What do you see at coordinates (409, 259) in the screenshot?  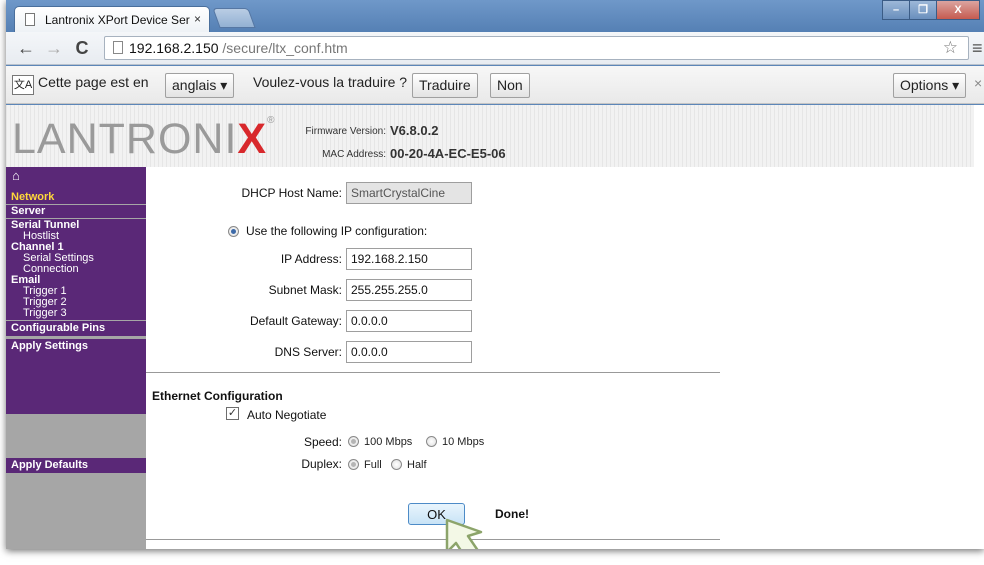 I see `ip-address-input` at bounding box center [409, 259].